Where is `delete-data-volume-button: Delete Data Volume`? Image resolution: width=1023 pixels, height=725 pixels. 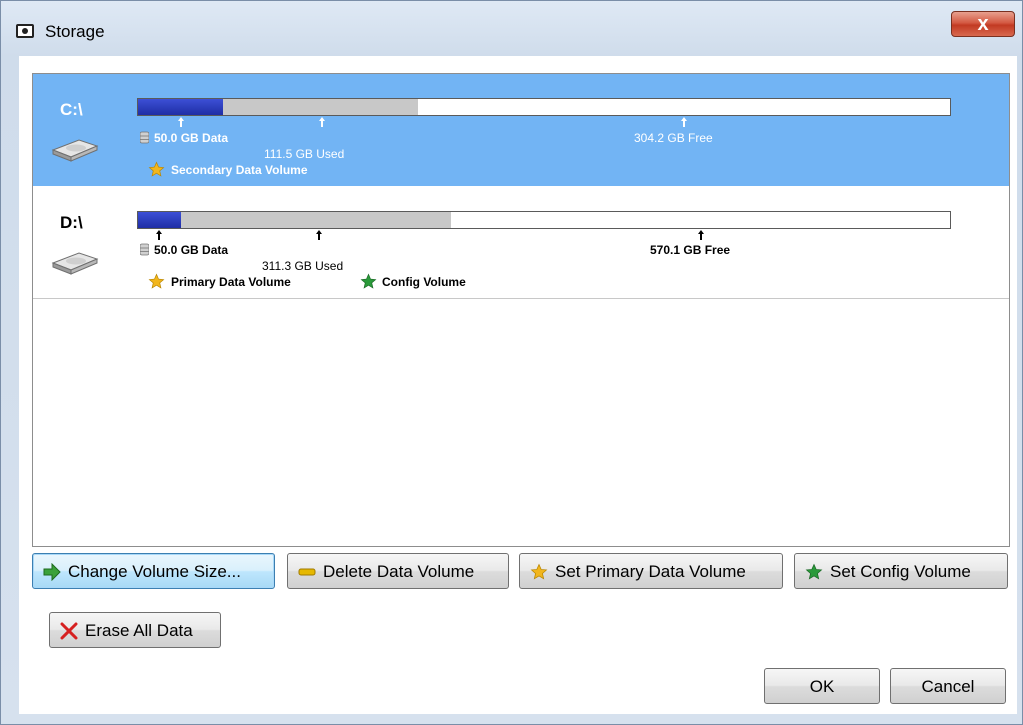 delete-data-volume-button: Delete Data Volume is located at coordinates (398, 571).